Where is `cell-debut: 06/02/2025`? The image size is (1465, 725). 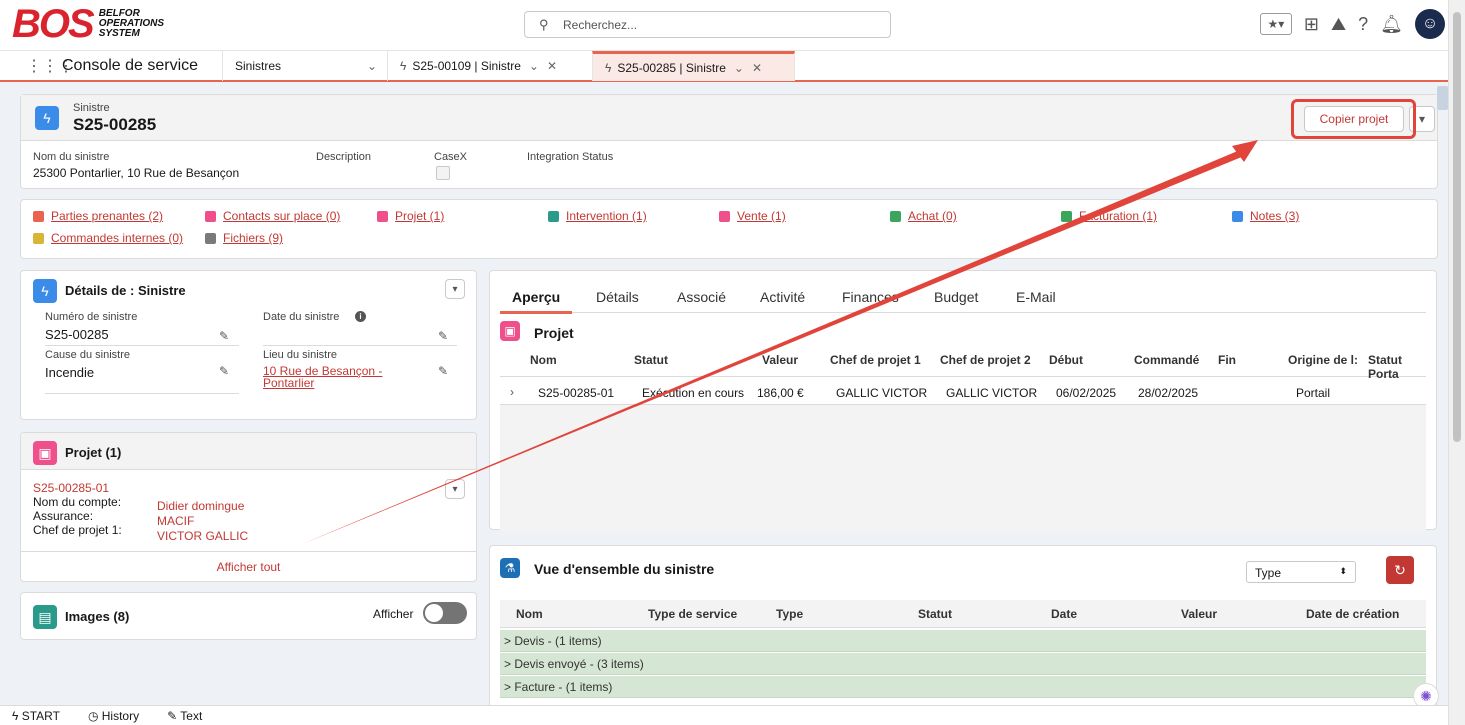
cell-debut: 06/02/2025 is located at coordinates (1086, 393).